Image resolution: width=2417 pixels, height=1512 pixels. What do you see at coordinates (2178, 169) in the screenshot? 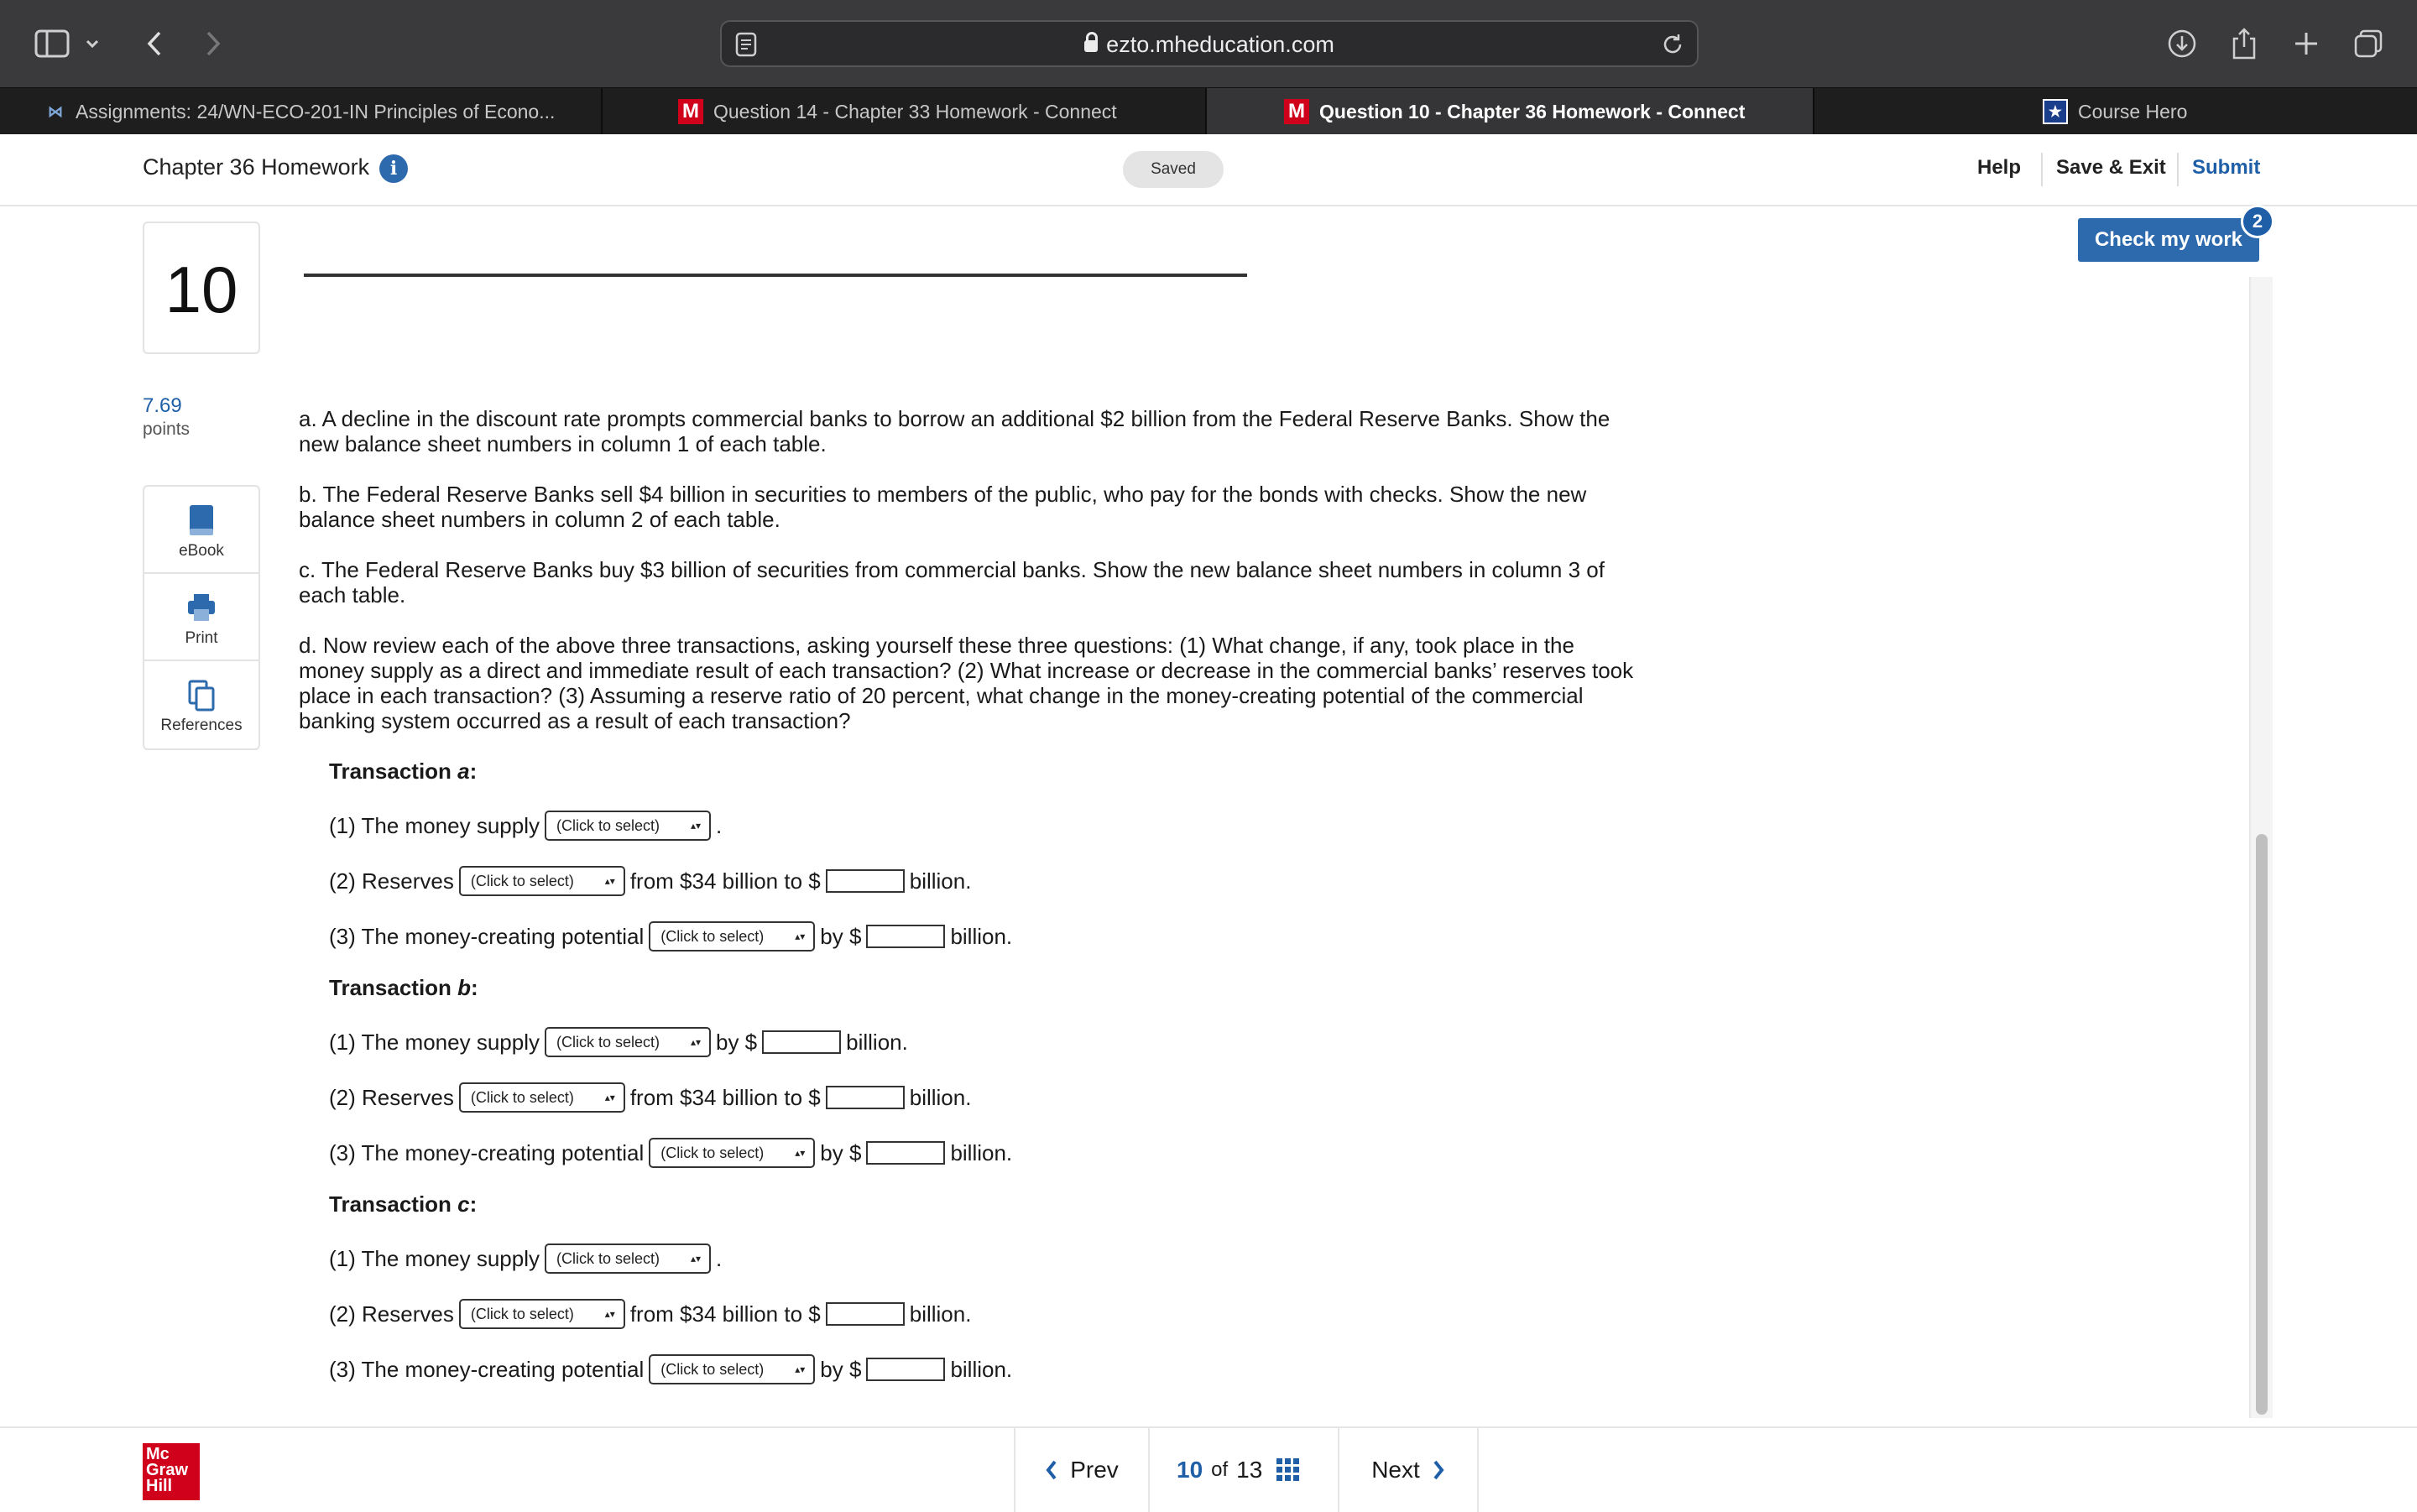
I see `divider` at bounding box center [2178, 169].